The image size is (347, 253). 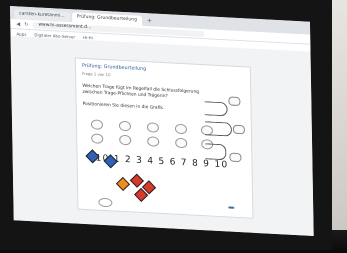 I want to click on submit-button, so click(x=231, y=207).